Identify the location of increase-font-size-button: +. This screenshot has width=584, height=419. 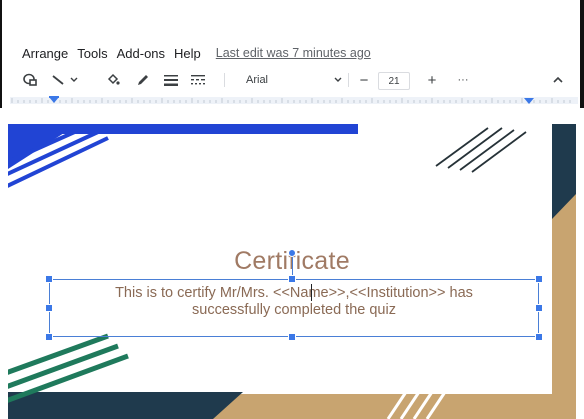
(432, 80).